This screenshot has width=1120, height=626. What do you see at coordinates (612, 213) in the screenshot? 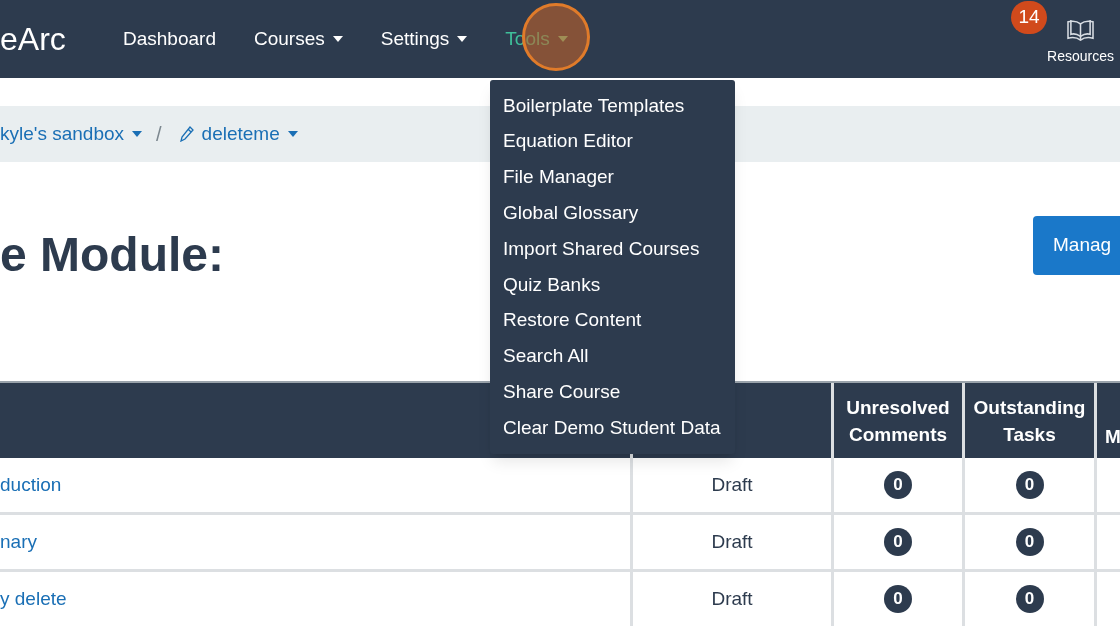
I see `menu-item: Global Glossary` at bounding box center [612, 213].